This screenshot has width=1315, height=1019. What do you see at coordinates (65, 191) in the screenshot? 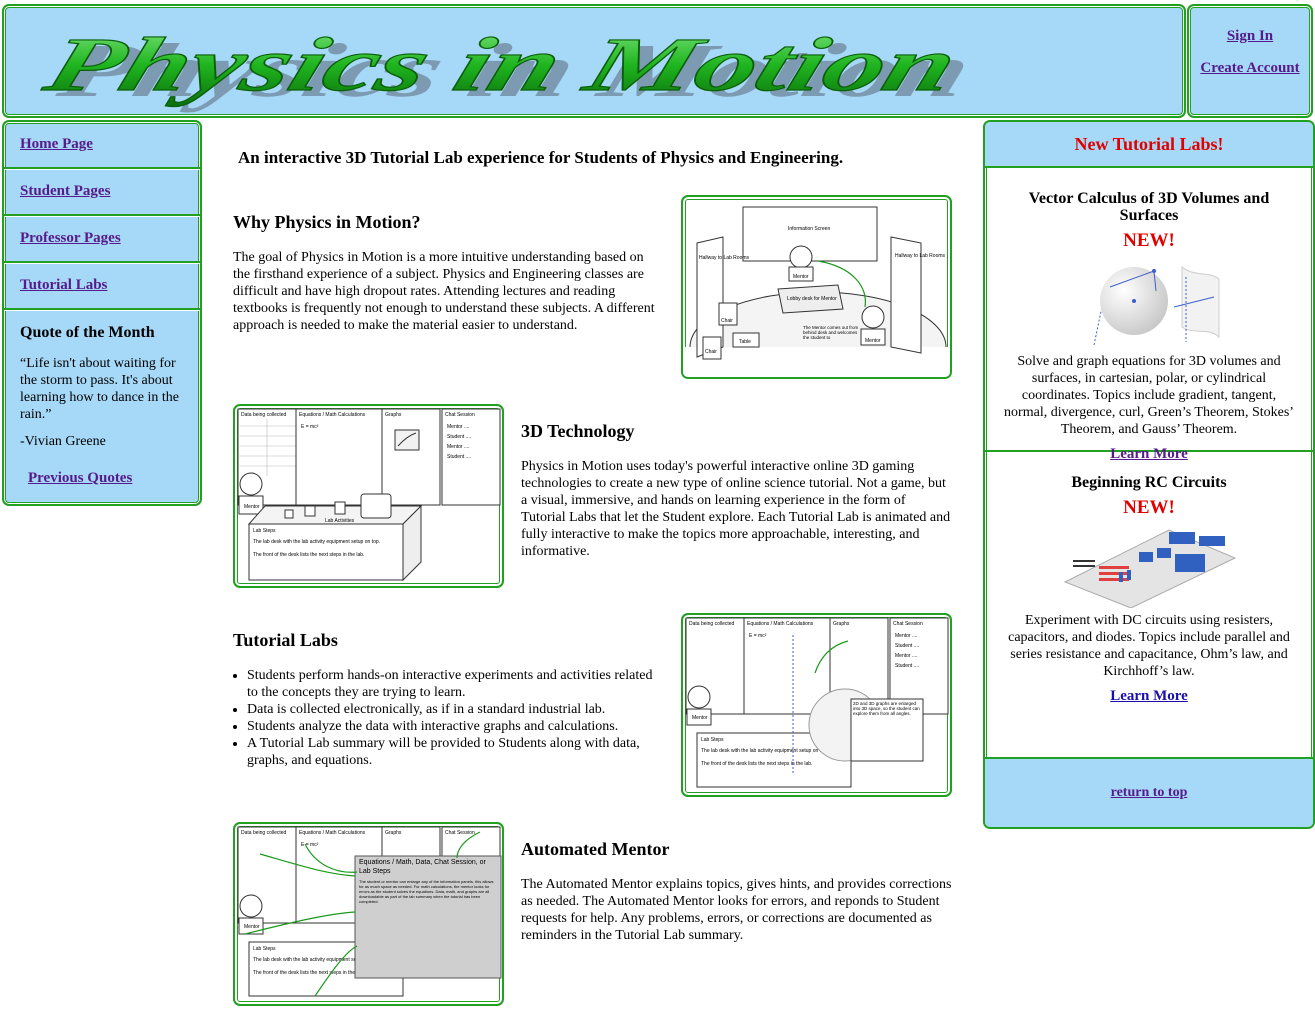
I see `student-pages-link: Student Pages` at bounding box center [65, 191].